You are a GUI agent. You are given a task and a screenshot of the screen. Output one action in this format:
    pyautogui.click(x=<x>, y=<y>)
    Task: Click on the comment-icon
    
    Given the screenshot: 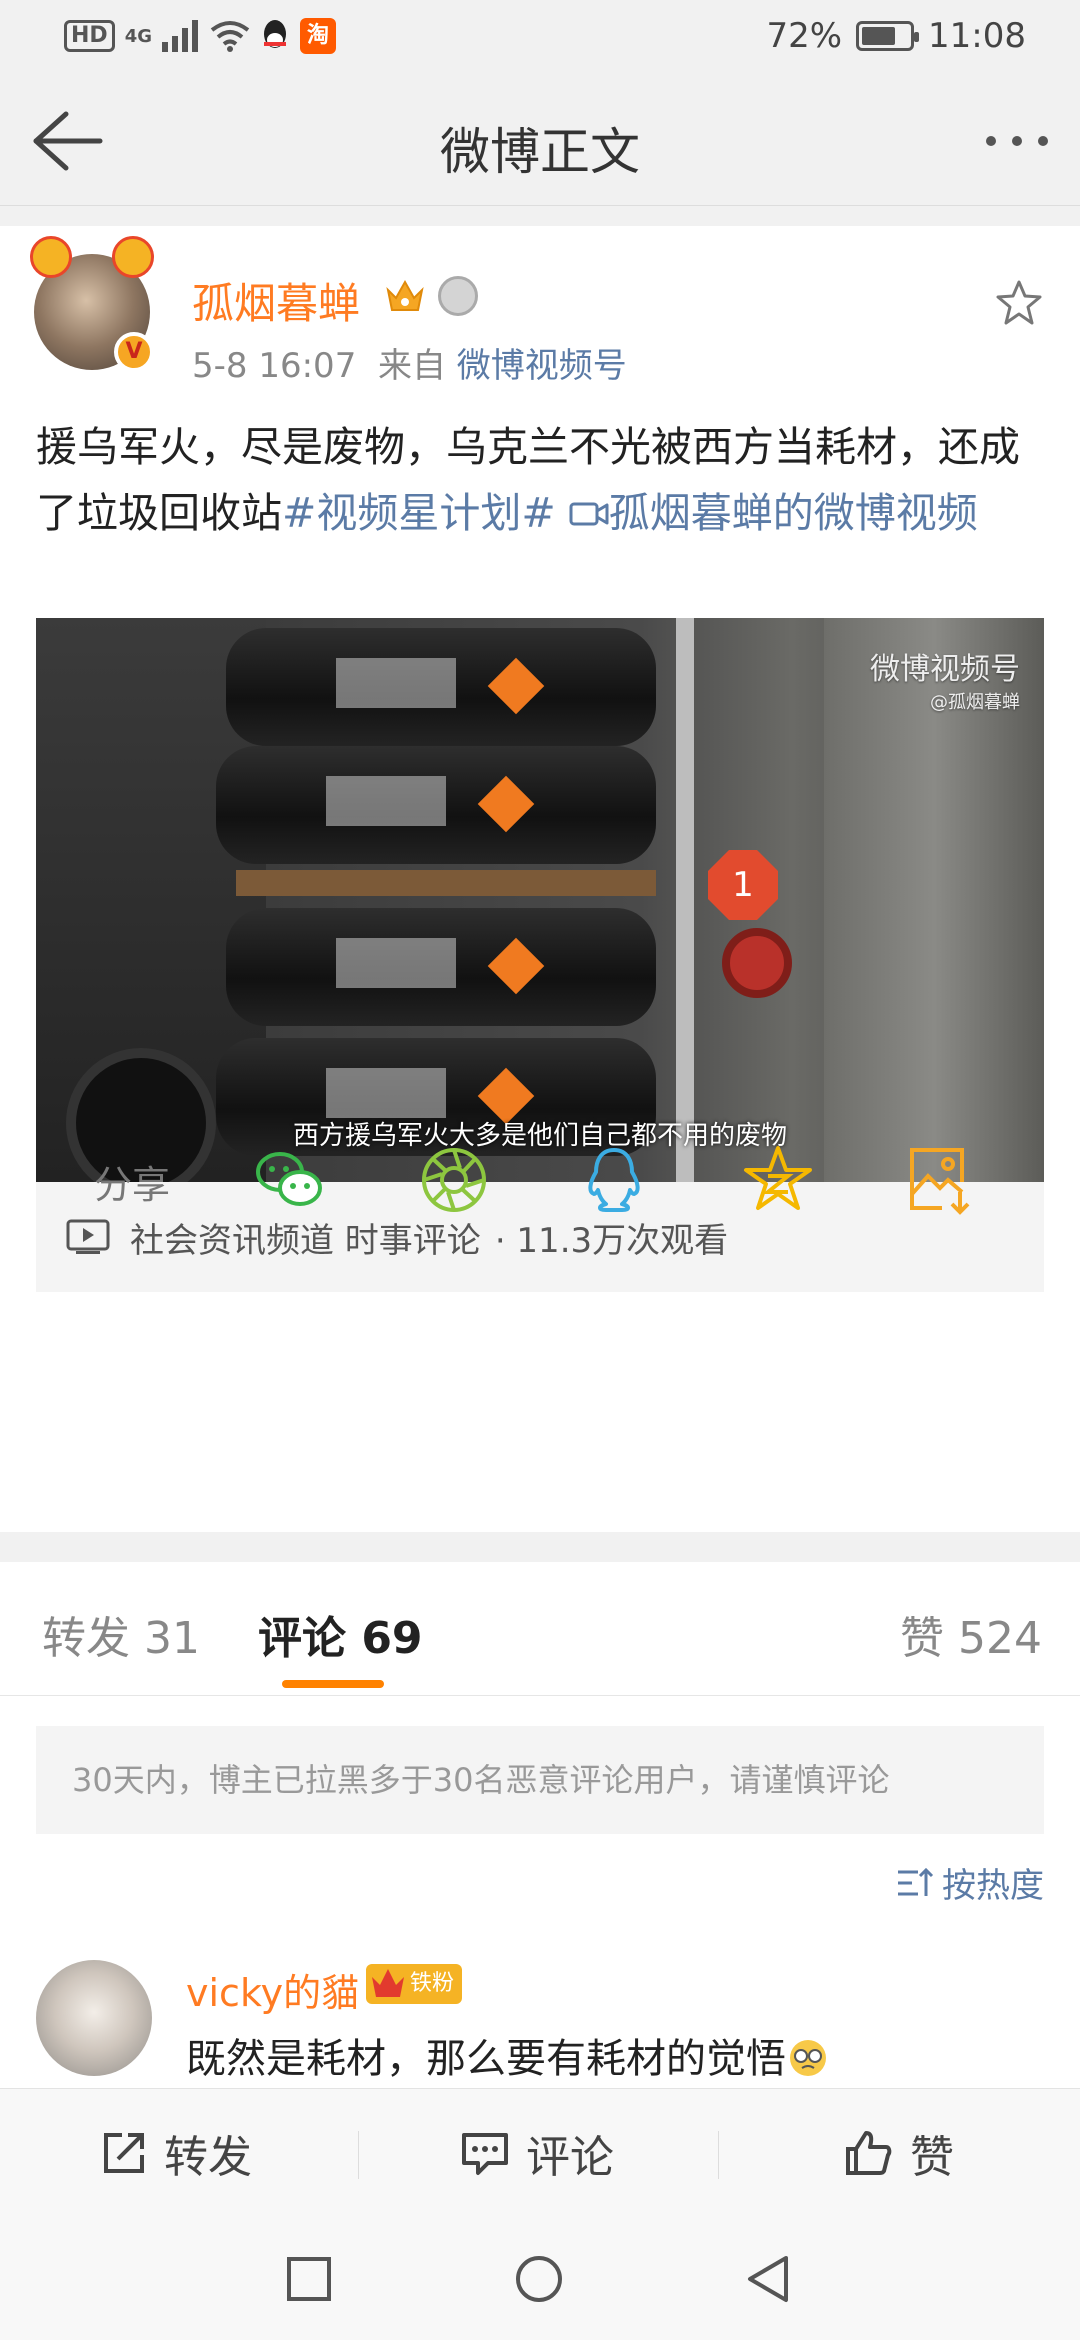 What is the action you would take?
    pyautogui.click(x=485, y=2154)
    